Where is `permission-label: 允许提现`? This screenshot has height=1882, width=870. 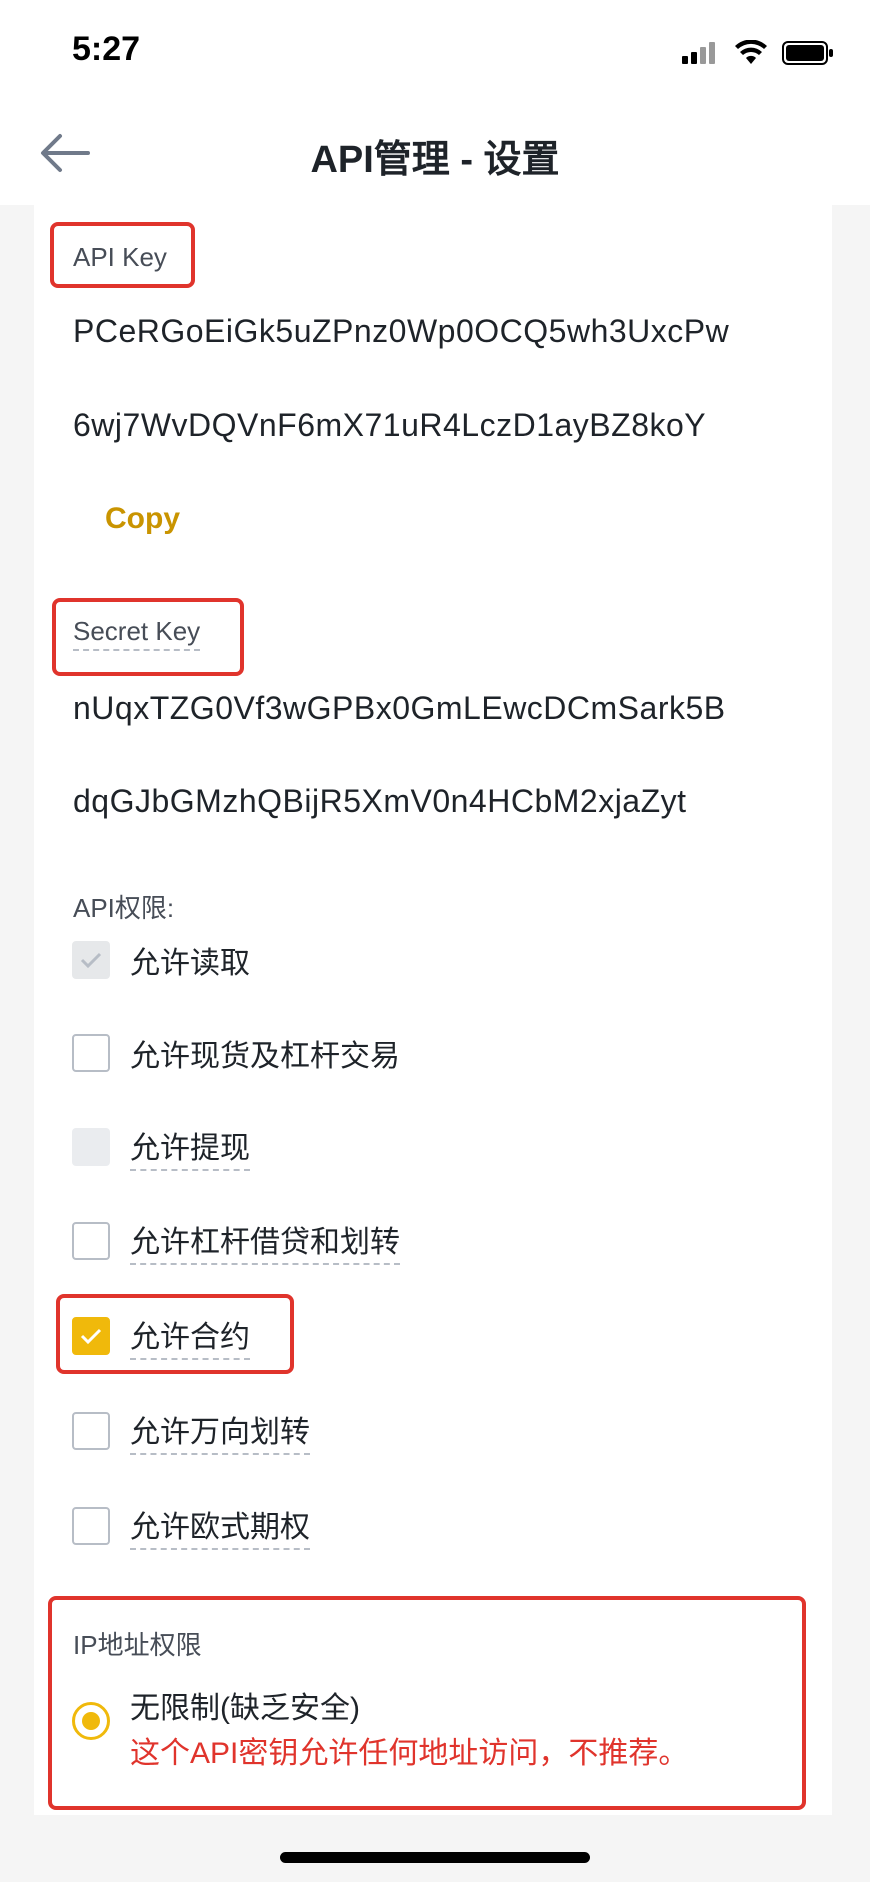 permission-label: 允许提现 is located at coordinates (190, 1147).